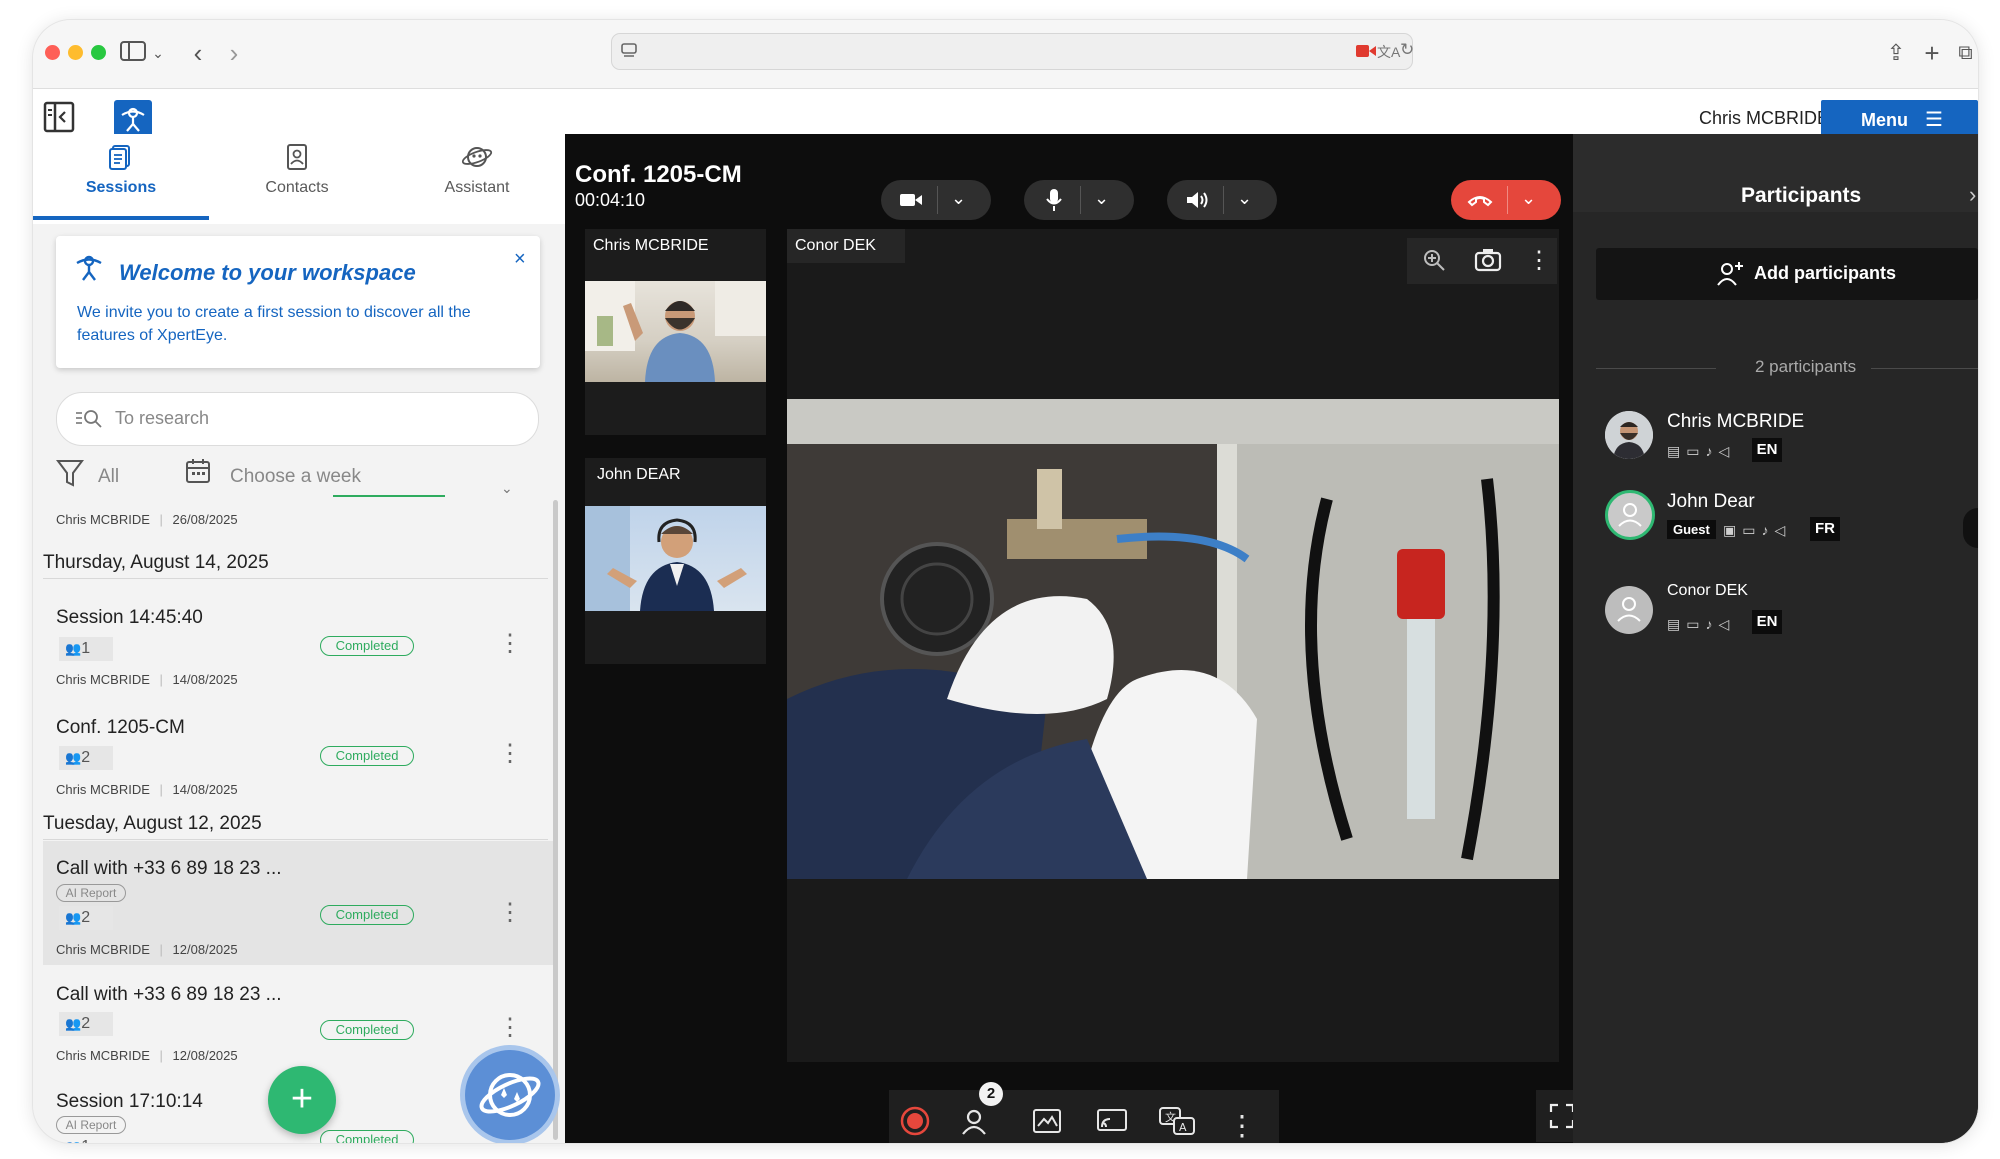 This screenshot has width=2000, height=1159. I want to click on participant-count-value: 1, so click(86, 648).